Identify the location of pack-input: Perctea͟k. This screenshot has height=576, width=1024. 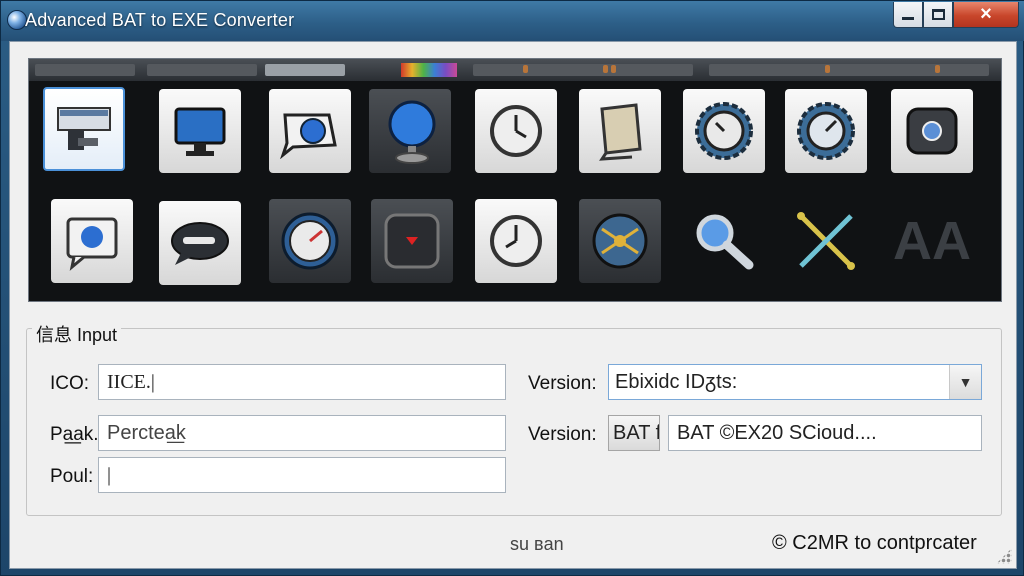
(302, 433).